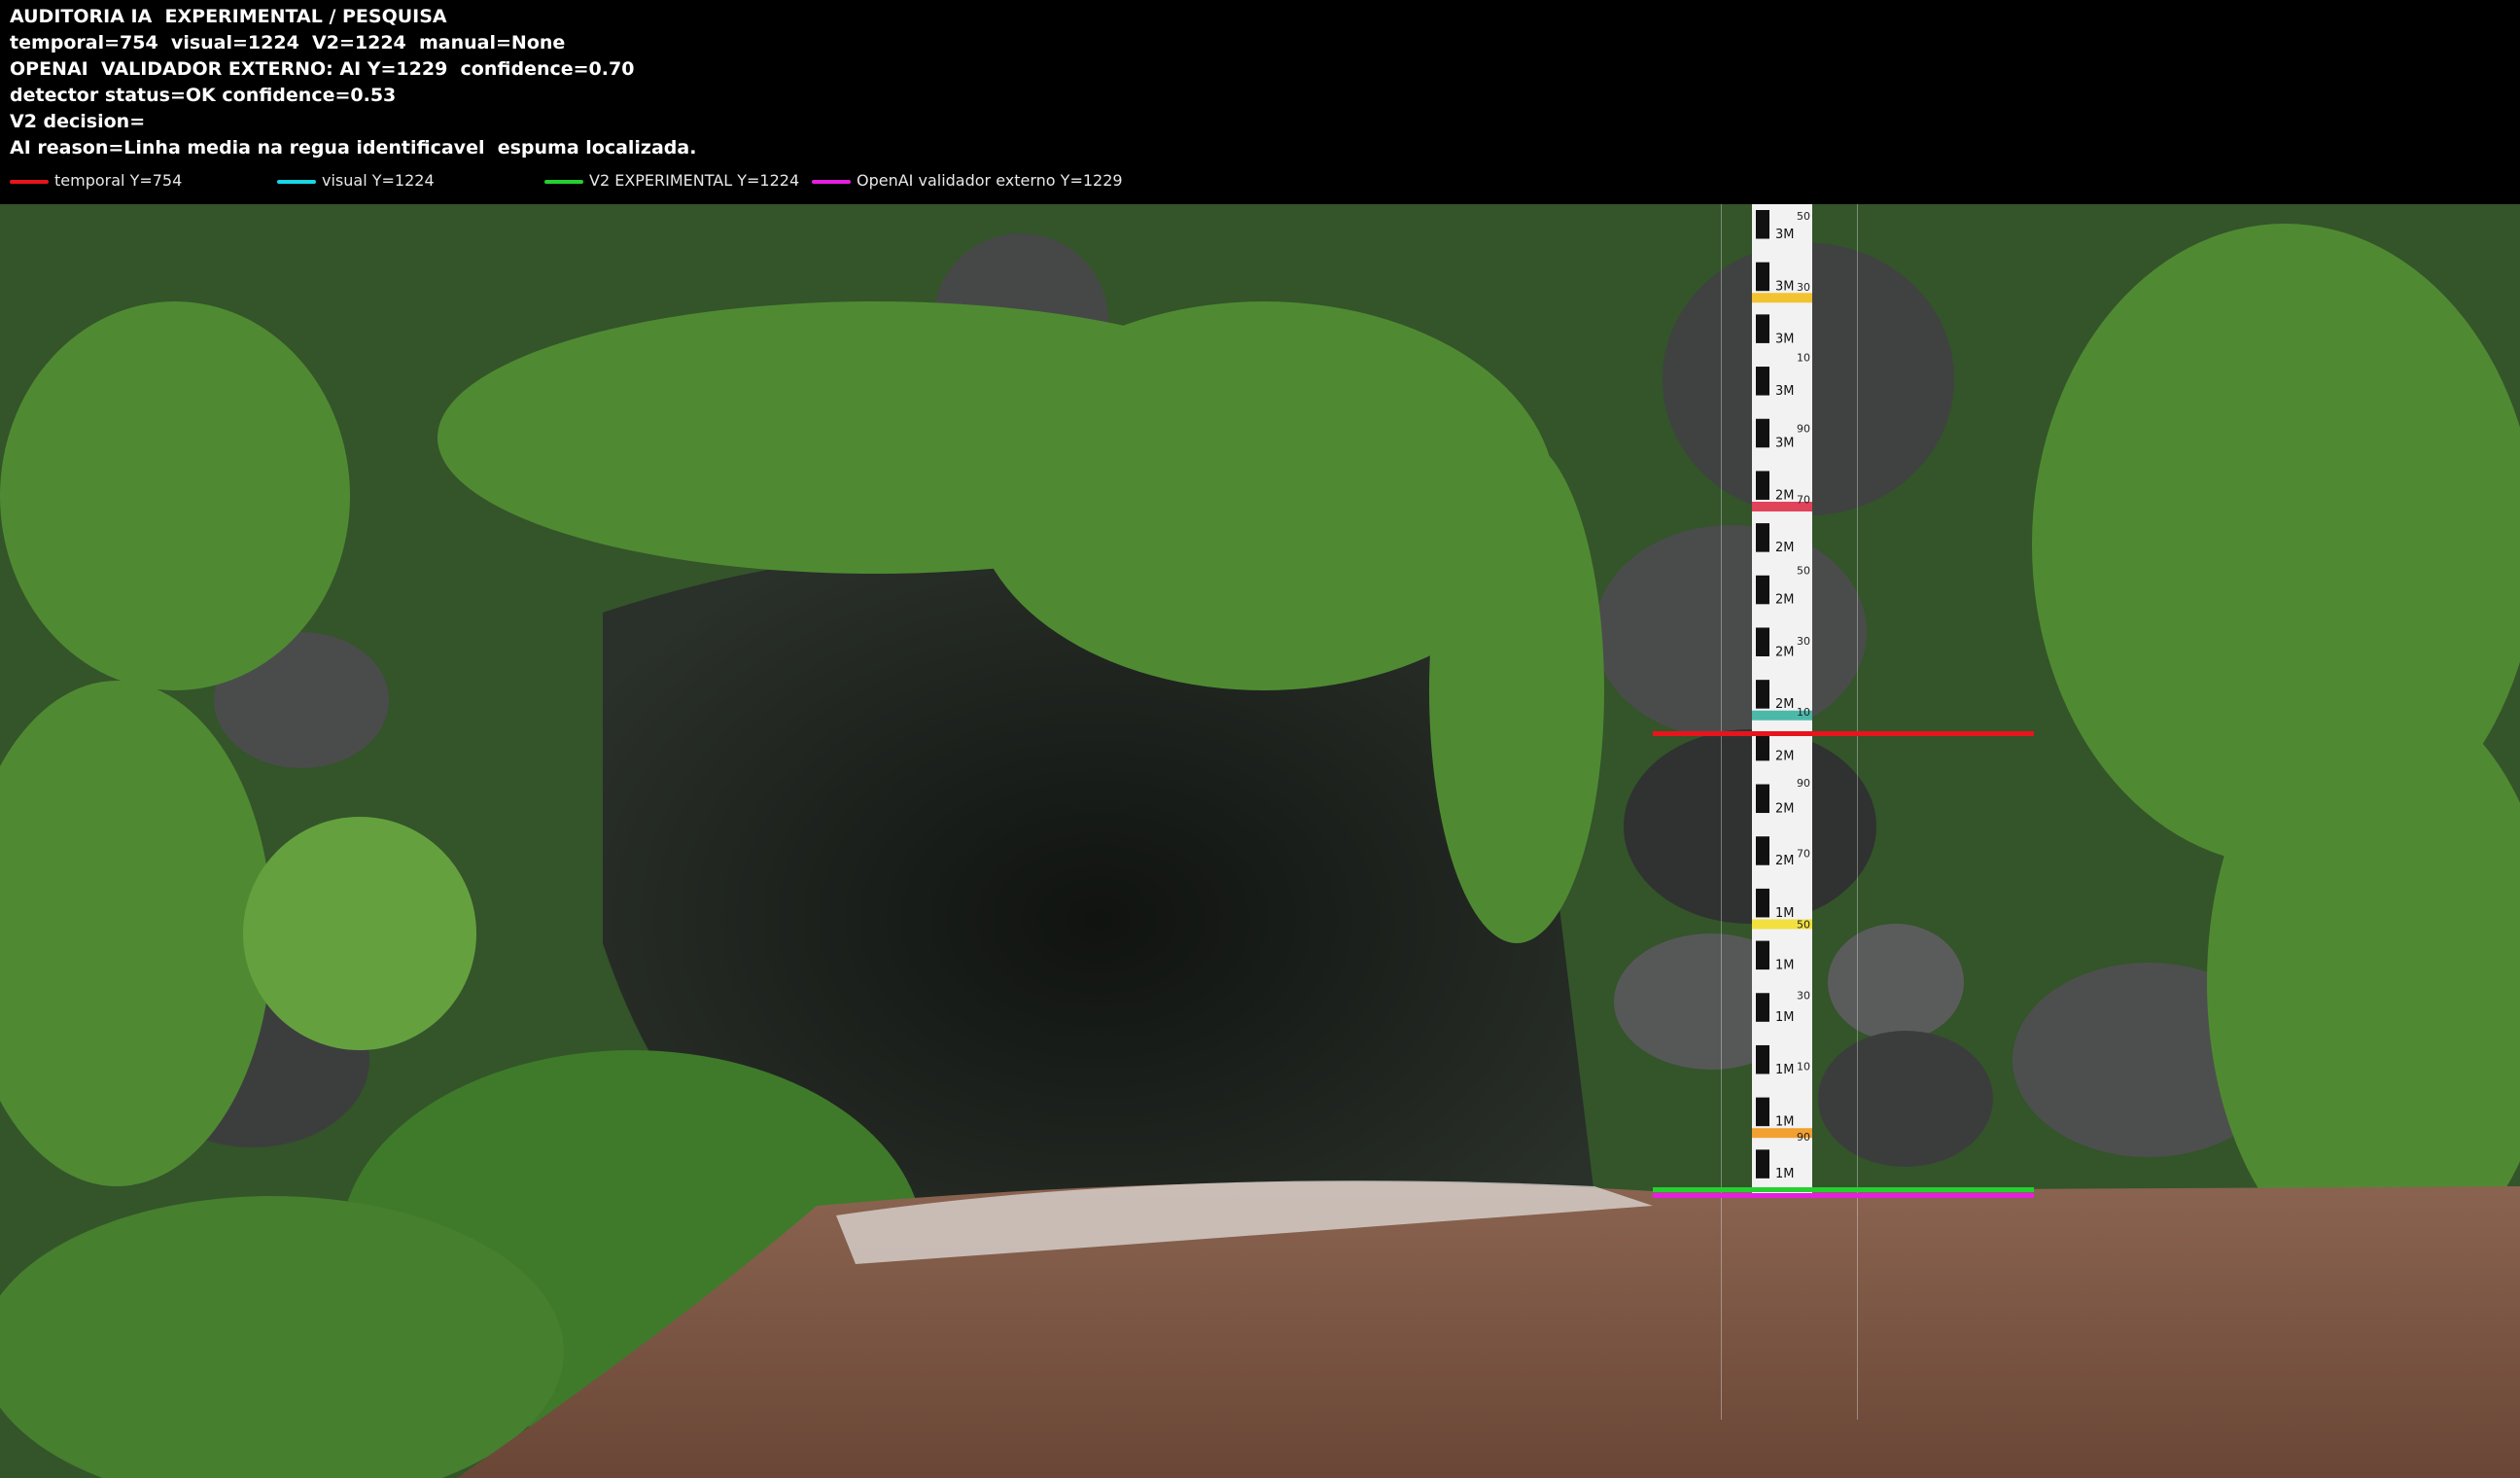  I want to click on legend-openai-swatch, so click(831, 182).